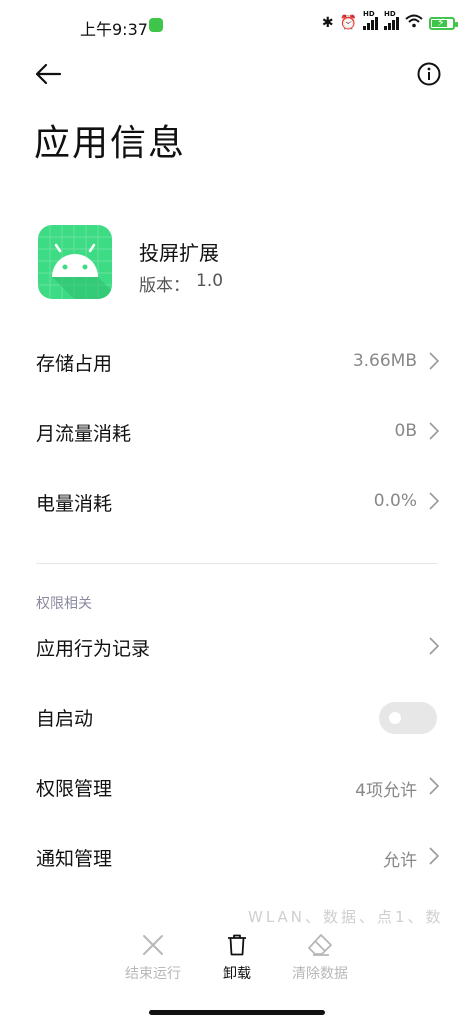 Image resolution: width=473 pixels, height=1024 pixels. I want to click on trash-icon, so click(237, 945).